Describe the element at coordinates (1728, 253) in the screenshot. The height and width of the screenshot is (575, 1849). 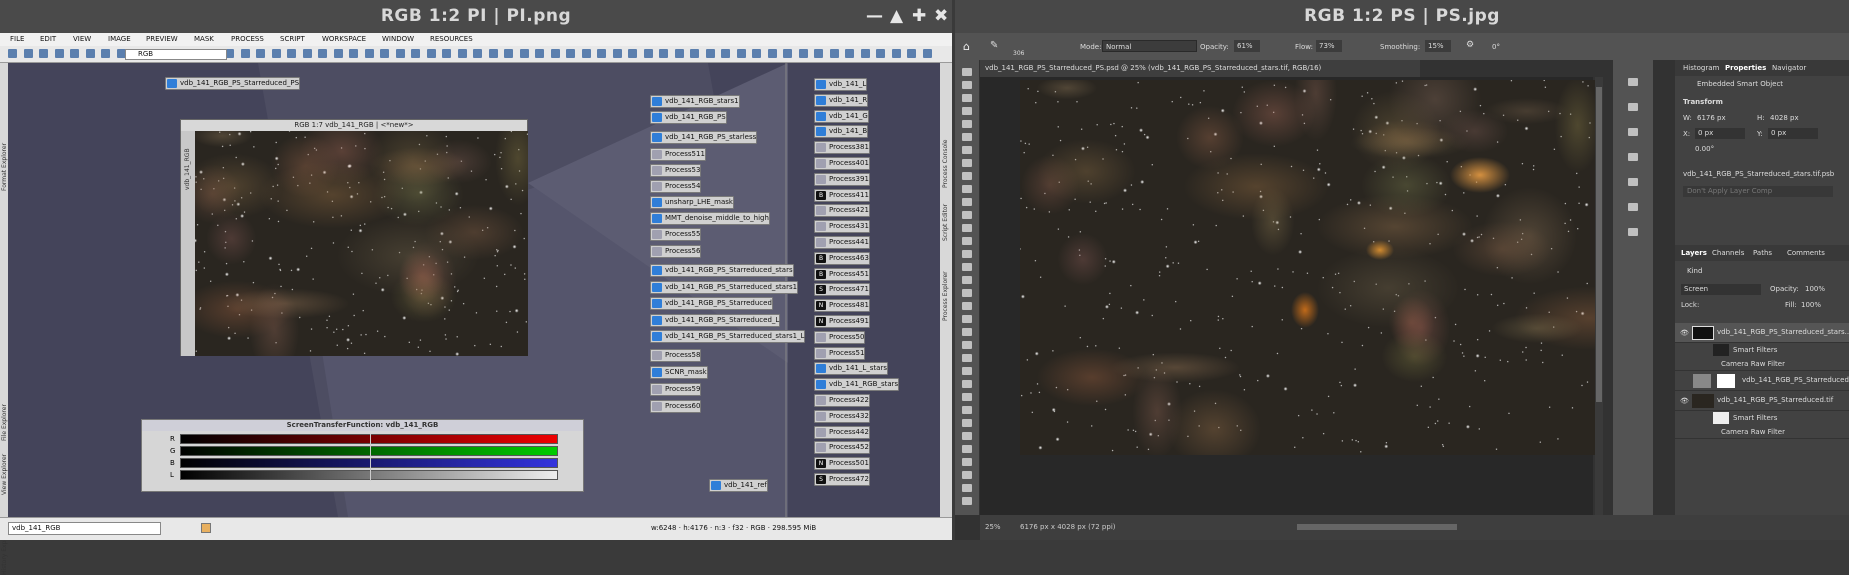
I see `tab-channels: Channels` at that location.